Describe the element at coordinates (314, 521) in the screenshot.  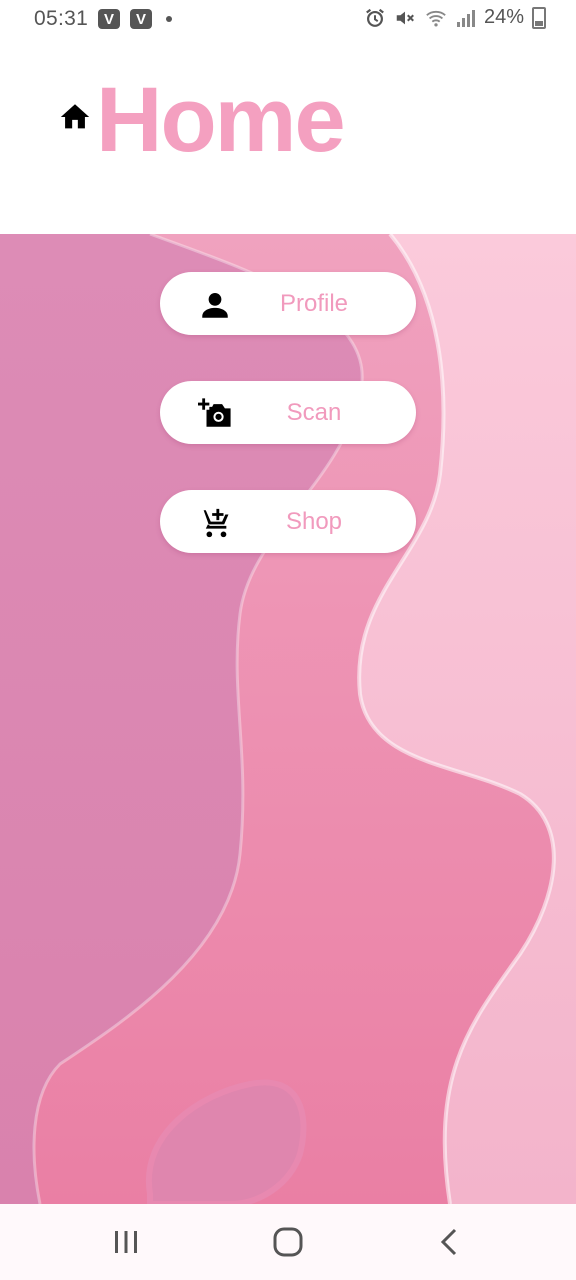
I see `shop-label: Shop` at that location.